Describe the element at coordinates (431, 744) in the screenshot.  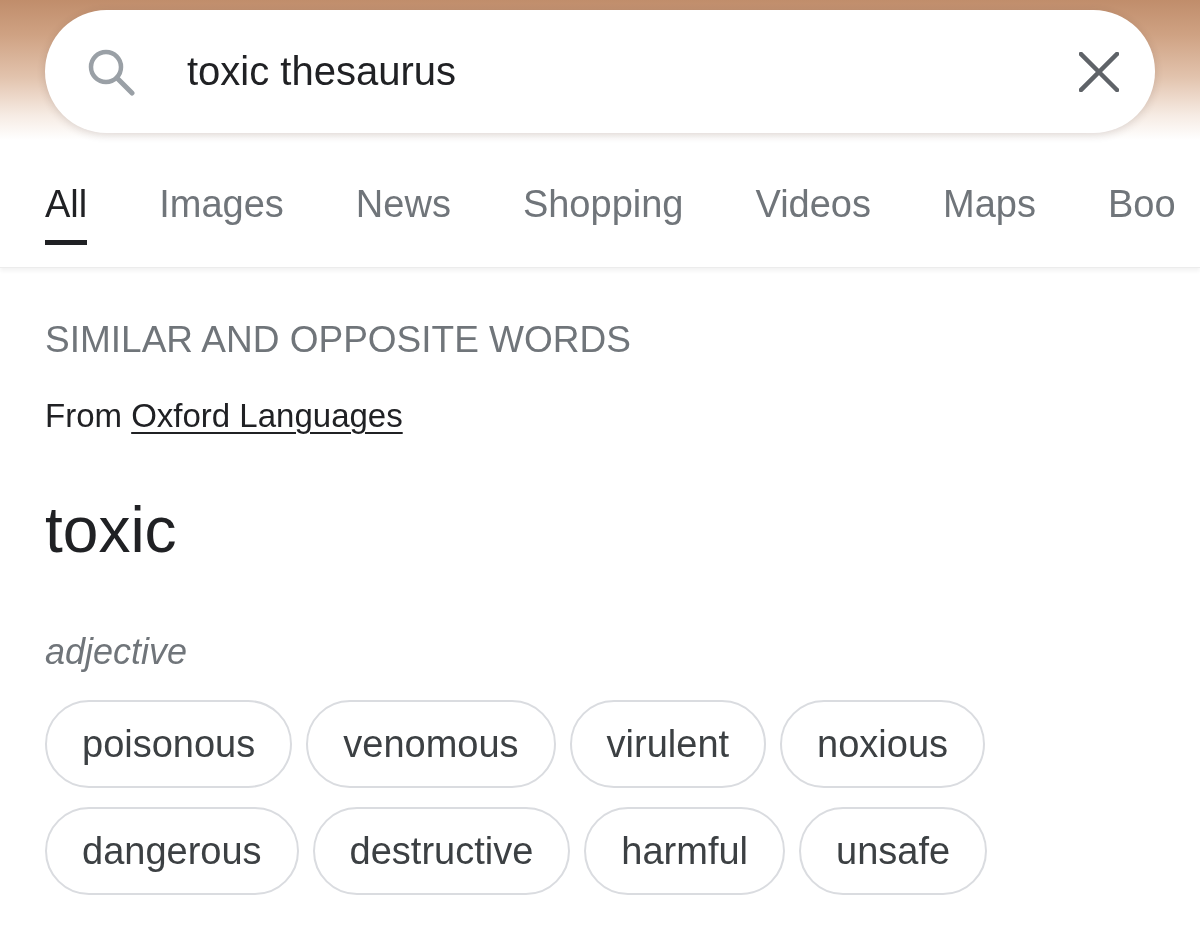
I see `synonym-chip: venomous` at that location.